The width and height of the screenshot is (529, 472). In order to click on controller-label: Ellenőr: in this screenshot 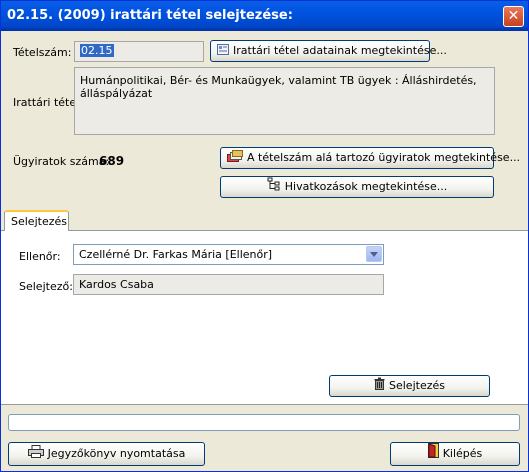, I will do `click(40, 256)`.